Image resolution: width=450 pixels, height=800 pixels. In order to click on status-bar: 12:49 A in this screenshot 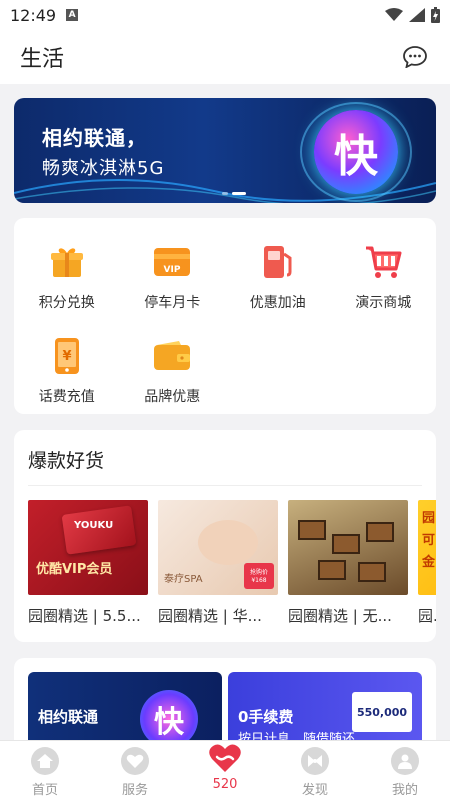, I will do `click(225, 15)`.